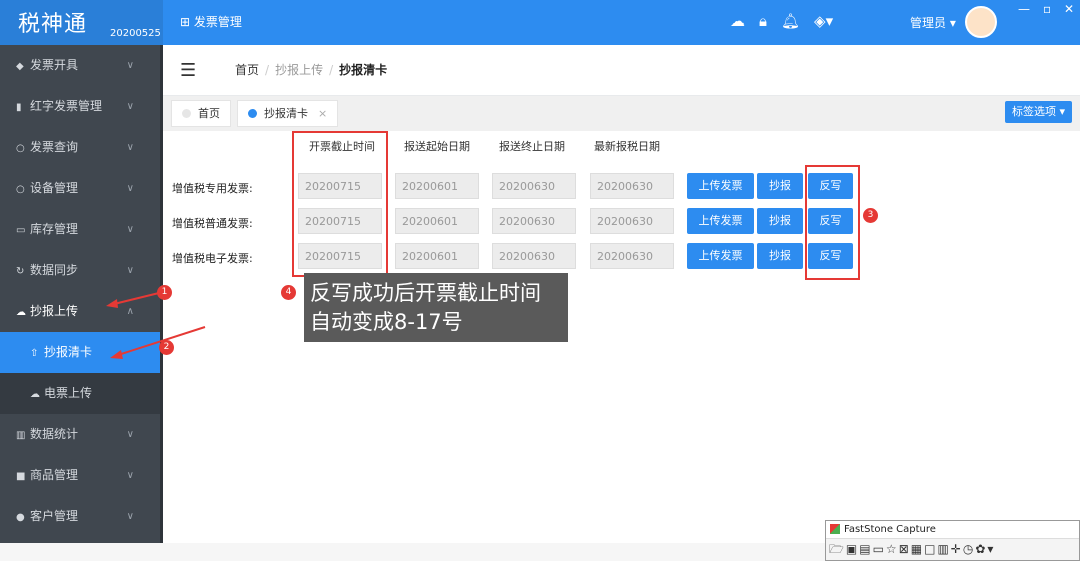  I want to click on capture-fixed-icon: □, so click(930, 549).